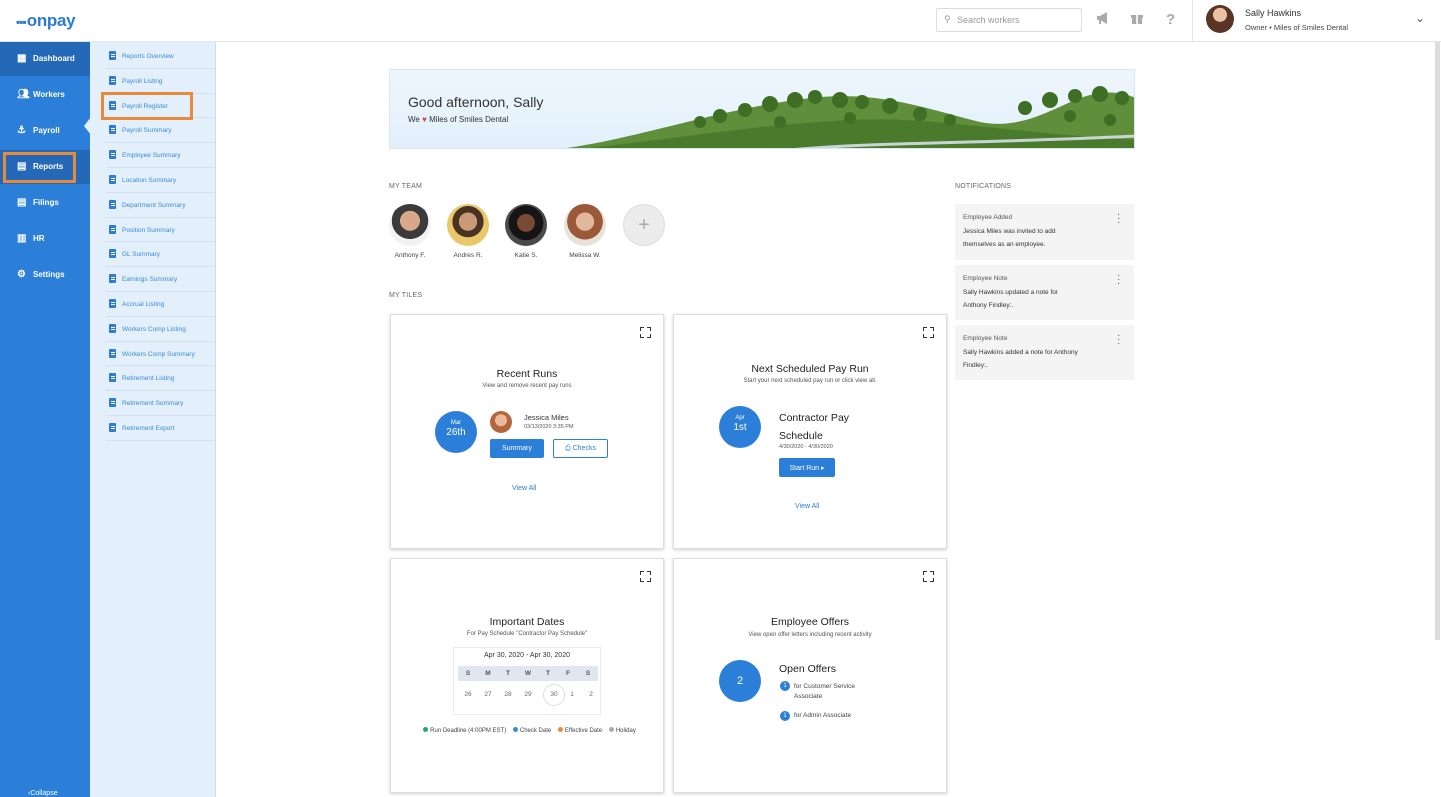 The height and width of the screenshot is (797, 1441). Describe the element at coordinates (154, 329) in the screenshot. I see `submenu-item-label: Workers Comp Listing` at that location.